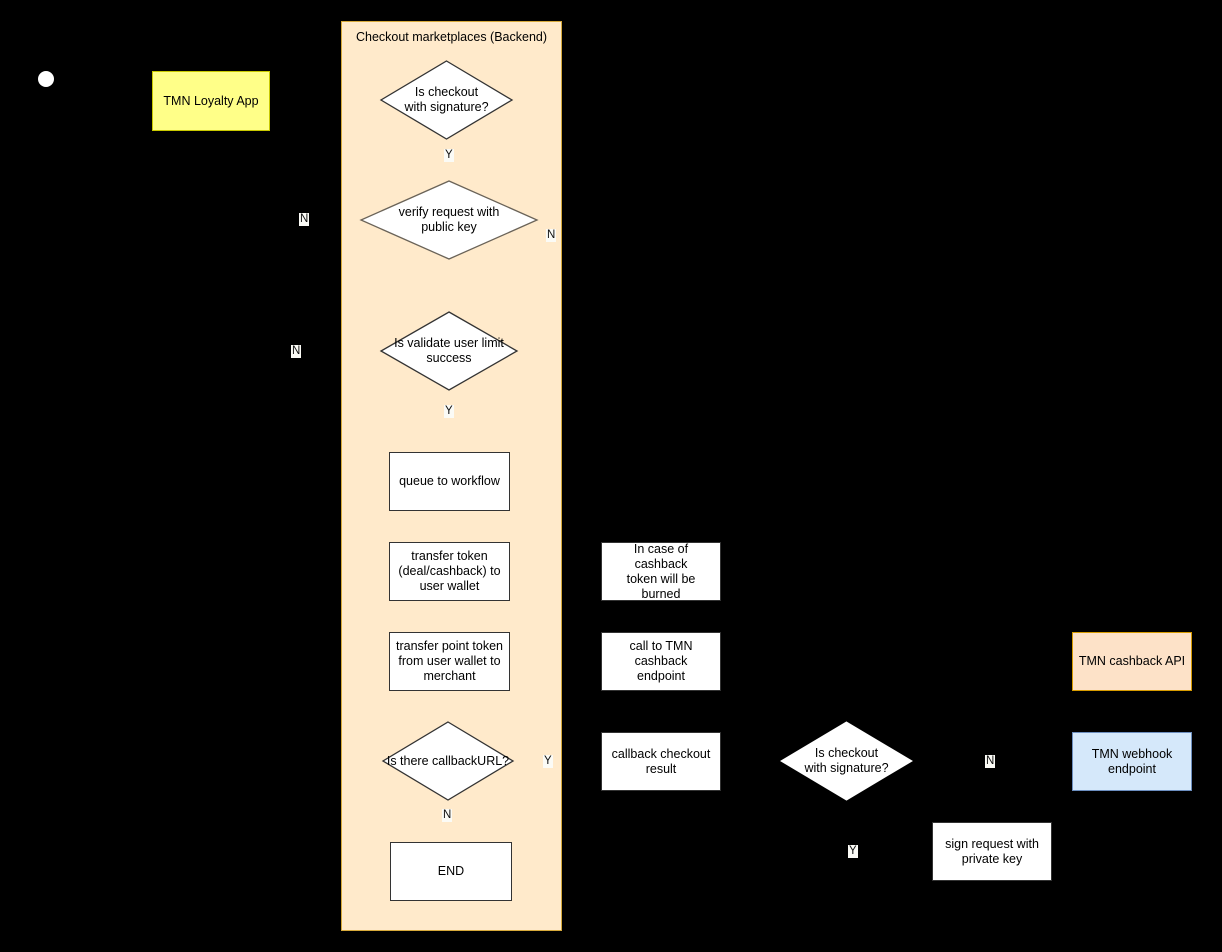 Image resolution: width=1222 pixels, height=952 pixels. I want to click on tmn-webhook-endpoint-label: TMN webhook endpoint, so click(1132, 761).